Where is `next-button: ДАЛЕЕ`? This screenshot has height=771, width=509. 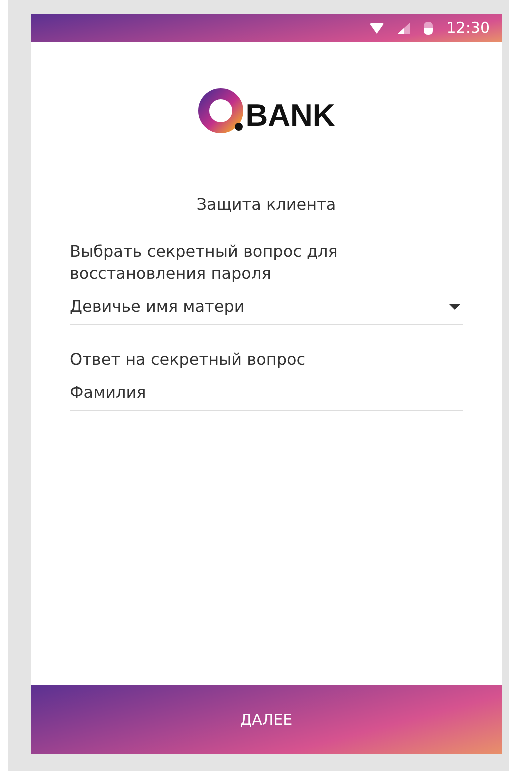 next-button: ДАЛЕЕ is located at coordinates (266, 719).